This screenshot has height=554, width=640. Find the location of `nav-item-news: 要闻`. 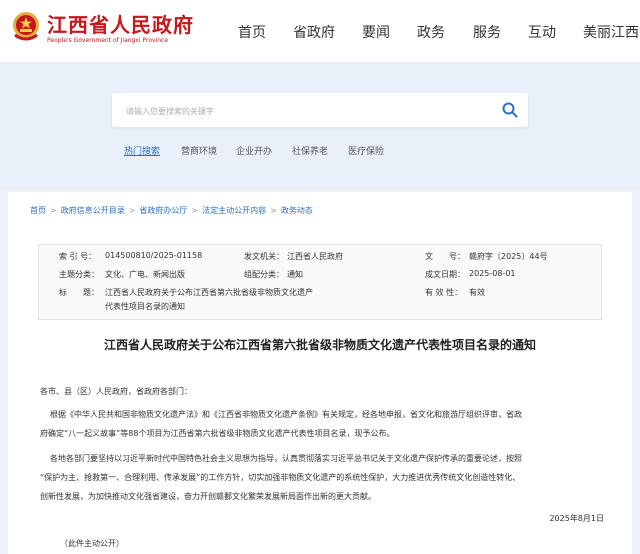

nav-item-news: 要闻 is located at coordinates (376, 32).